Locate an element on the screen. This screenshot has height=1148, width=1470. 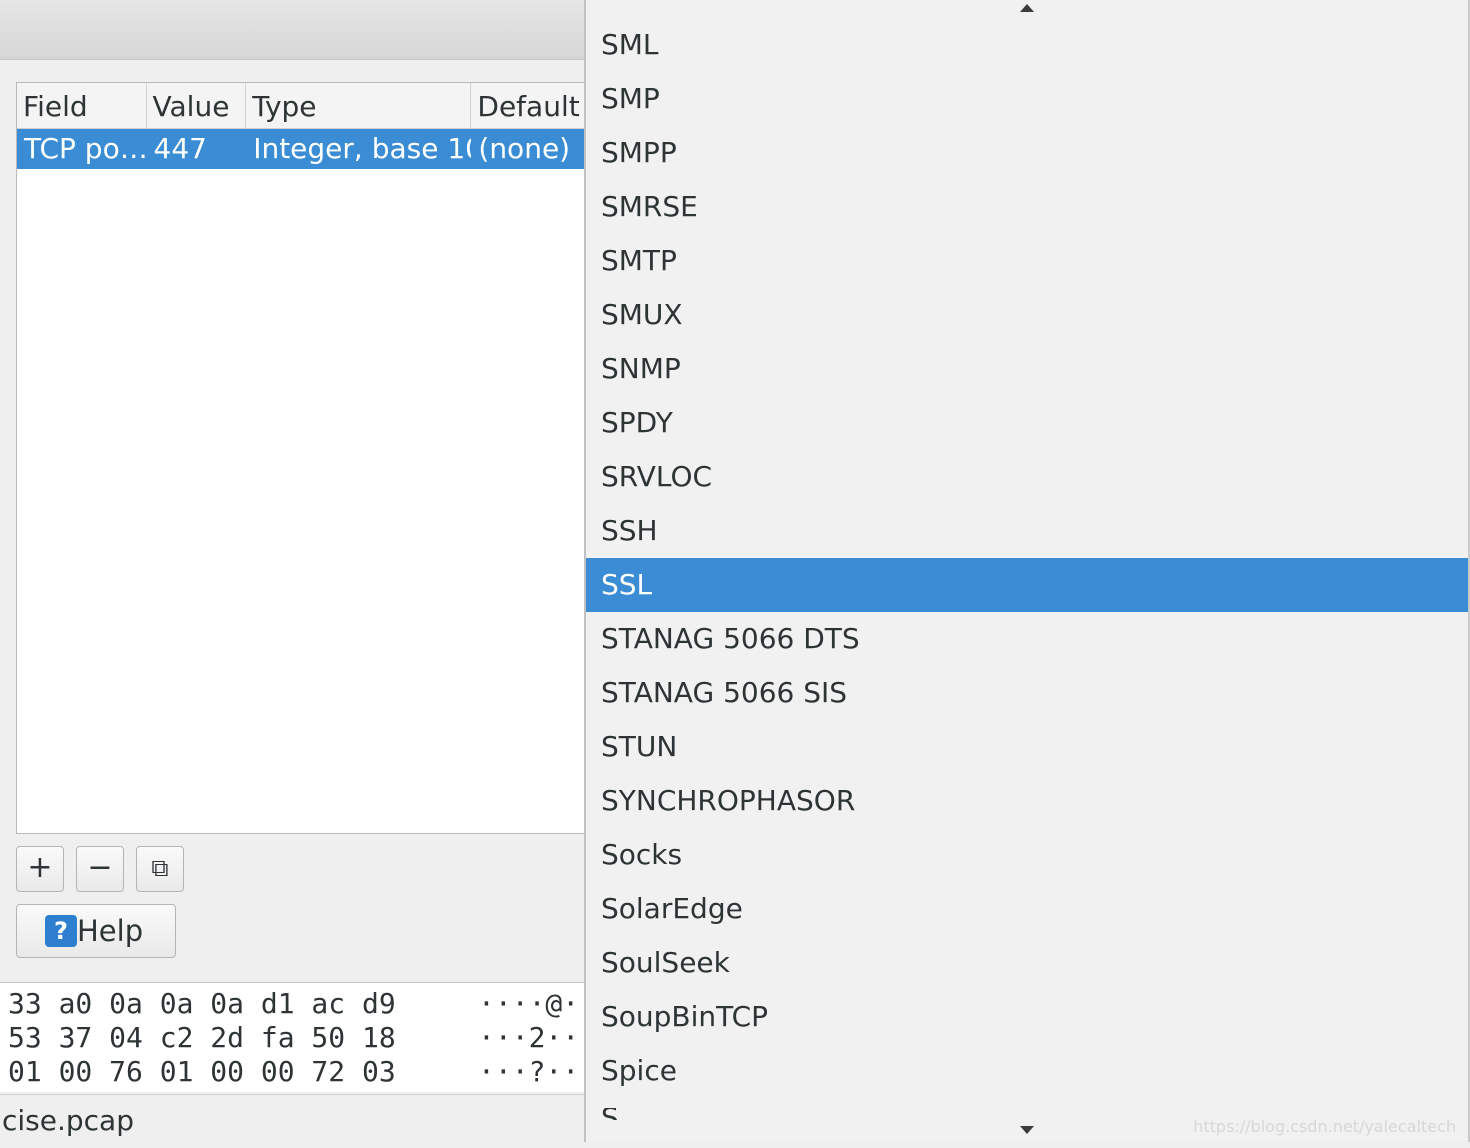
status-bar: cise.pcap is located at coordinates (293, 1121).